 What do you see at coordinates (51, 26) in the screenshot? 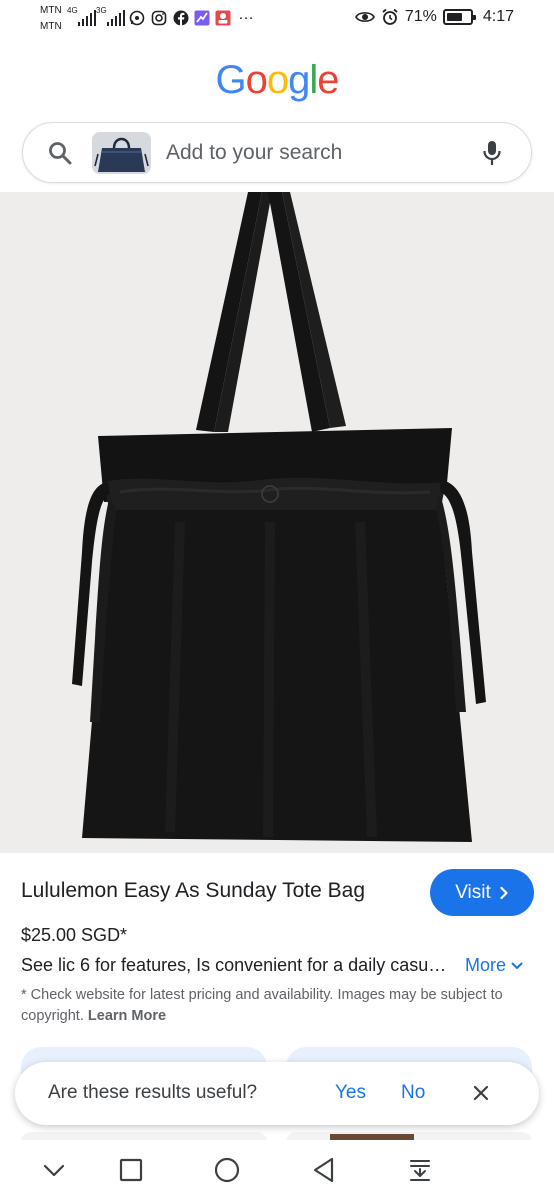
I see `carrier-label-2: MTN` at bounding box center [51, 26].